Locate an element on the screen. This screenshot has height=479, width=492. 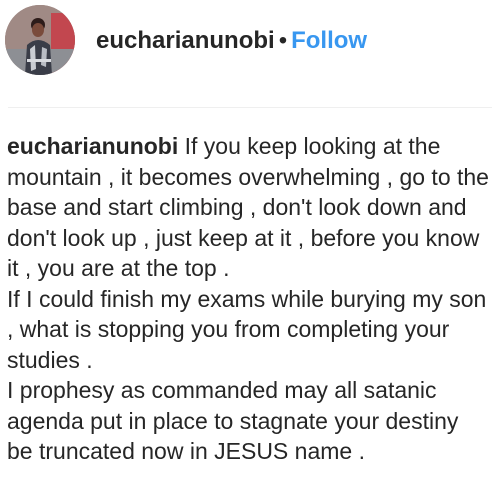
avatar is located at coordinates (40, 40).